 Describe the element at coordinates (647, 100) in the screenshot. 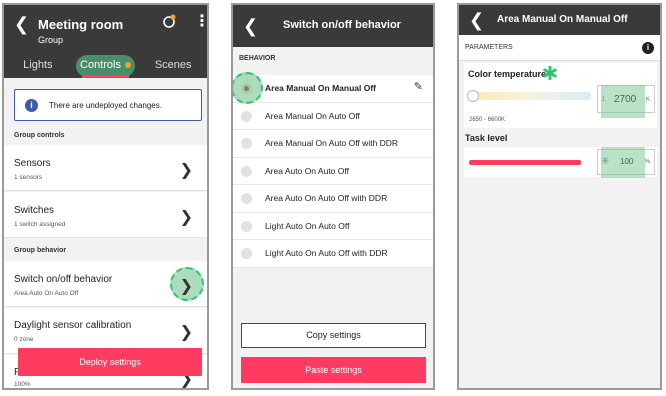

I see `color-temperature-unit: K` at that location.